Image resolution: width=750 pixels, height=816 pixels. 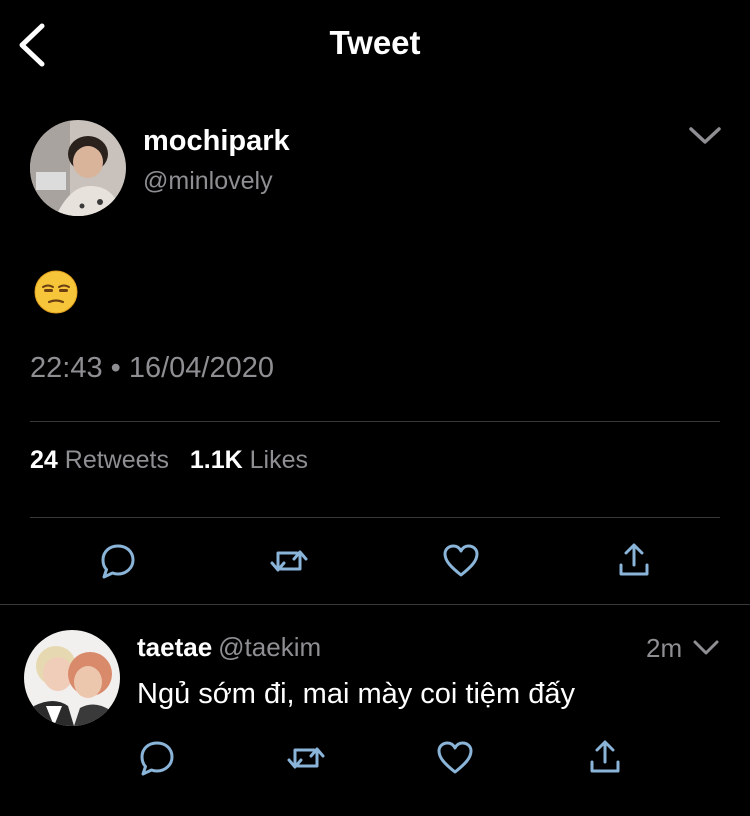 I want to click on tweet-timestamp: 22:43 • 16/04/2020, so click(x=152, y=368).